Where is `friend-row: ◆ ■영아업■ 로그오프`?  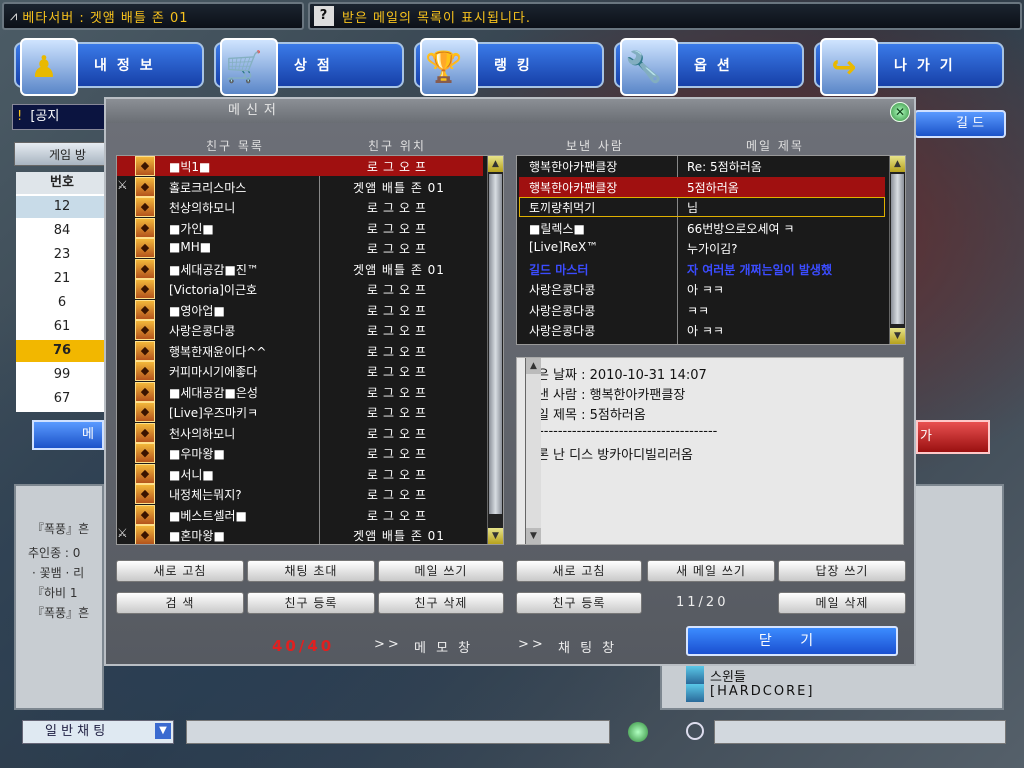 friend-row: ◆ ■영아업■ 로그오프 is located at coordinates (300, 309).